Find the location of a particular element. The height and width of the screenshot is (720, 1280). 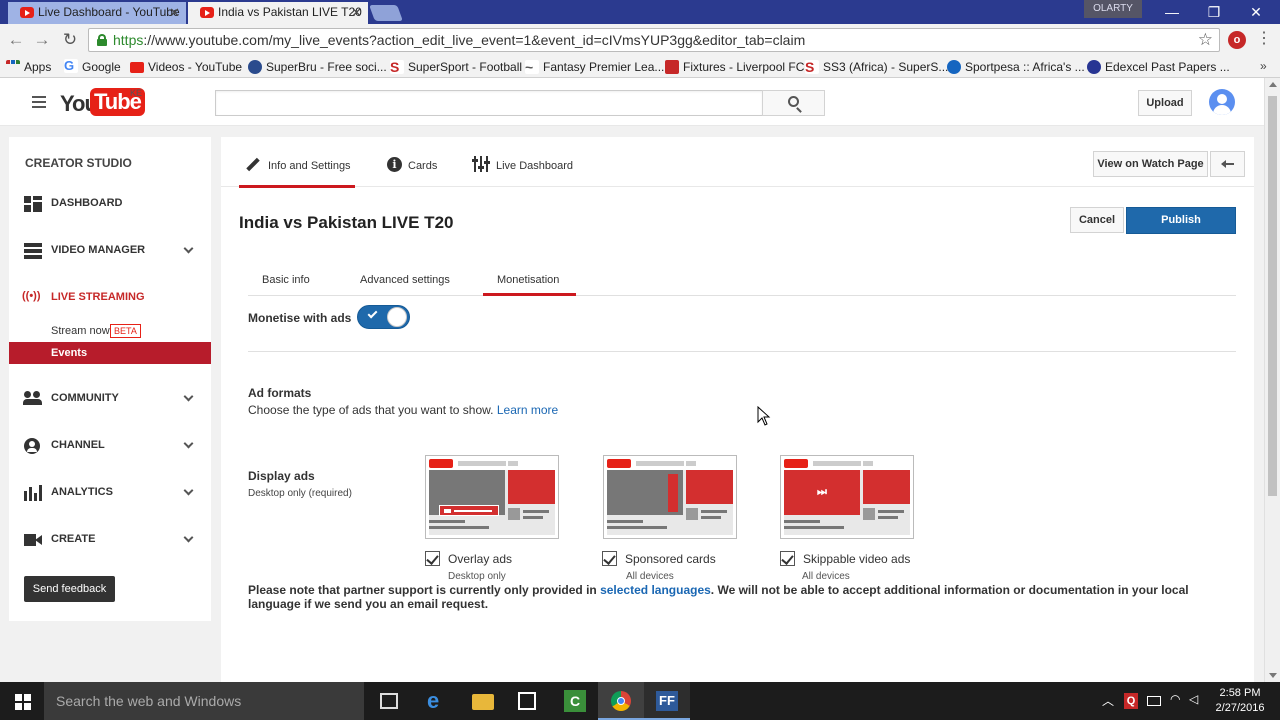

taskbar-search-input: Search the web and Windows is located at coordinates (204, 701).